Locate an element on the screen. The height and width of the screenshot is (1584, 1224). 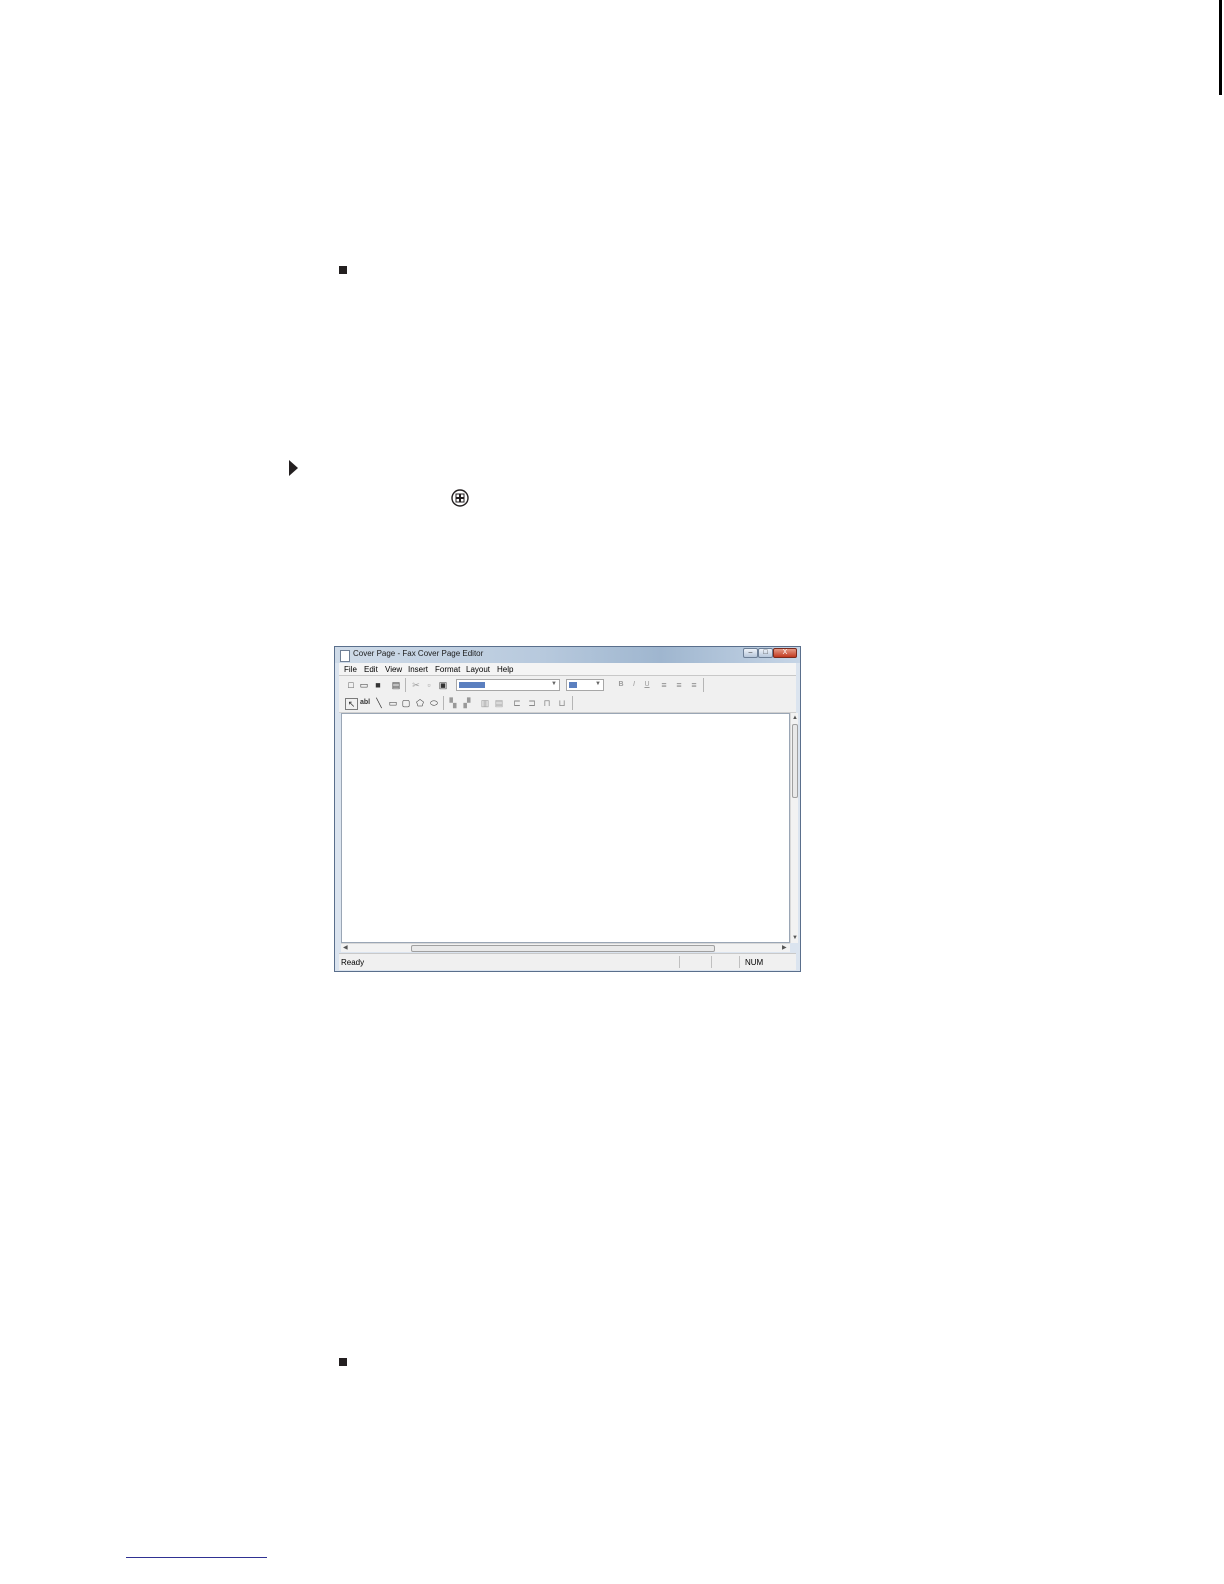
procedure-arrow-icon is located at coordinates (293, 468).